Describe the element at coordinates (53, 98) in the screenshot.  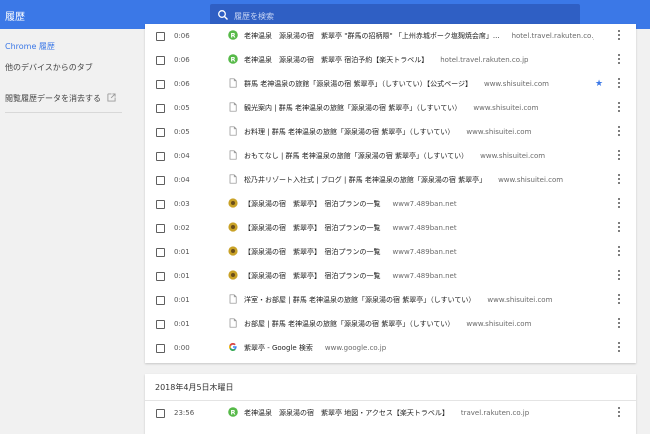
I see `sidebar-item-clear-browsing-data: 閲覧履歴データを消去する` at that location.